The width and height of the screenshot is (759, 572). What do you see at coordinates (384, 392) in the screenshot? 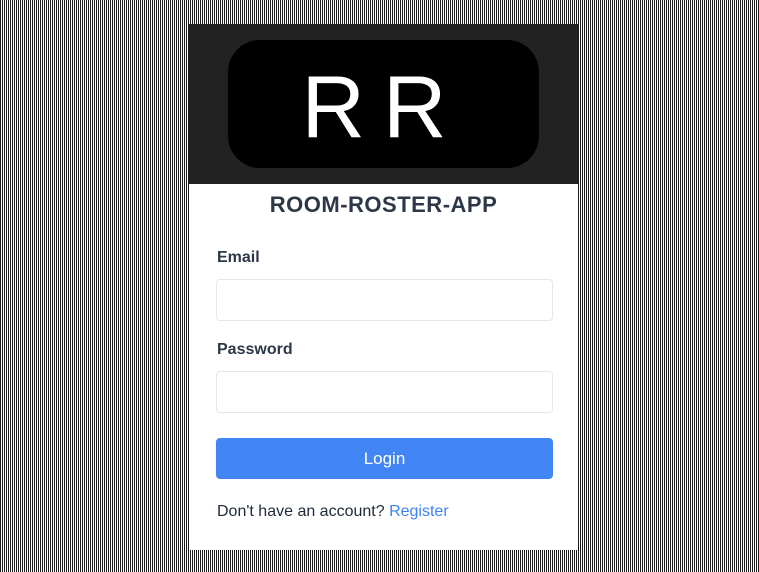
I see `password-field` at bounding box center [384, 392].